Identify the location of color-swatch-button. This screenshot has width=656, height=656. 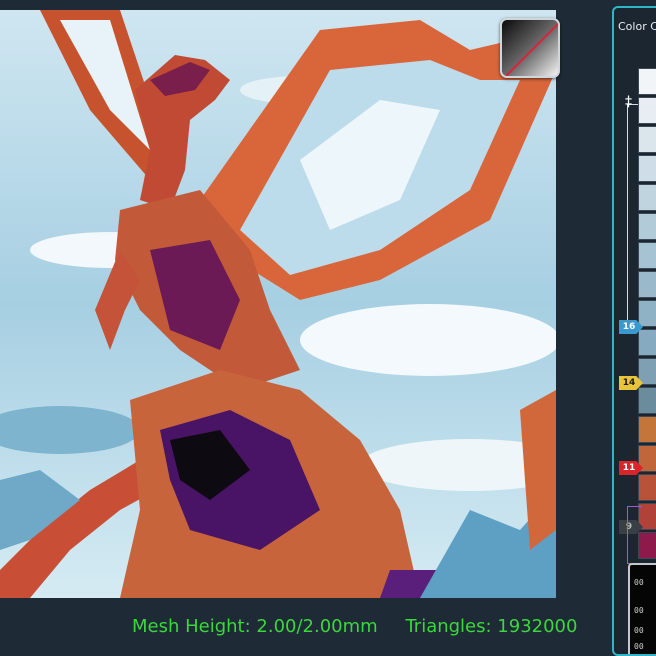
(530, 48).